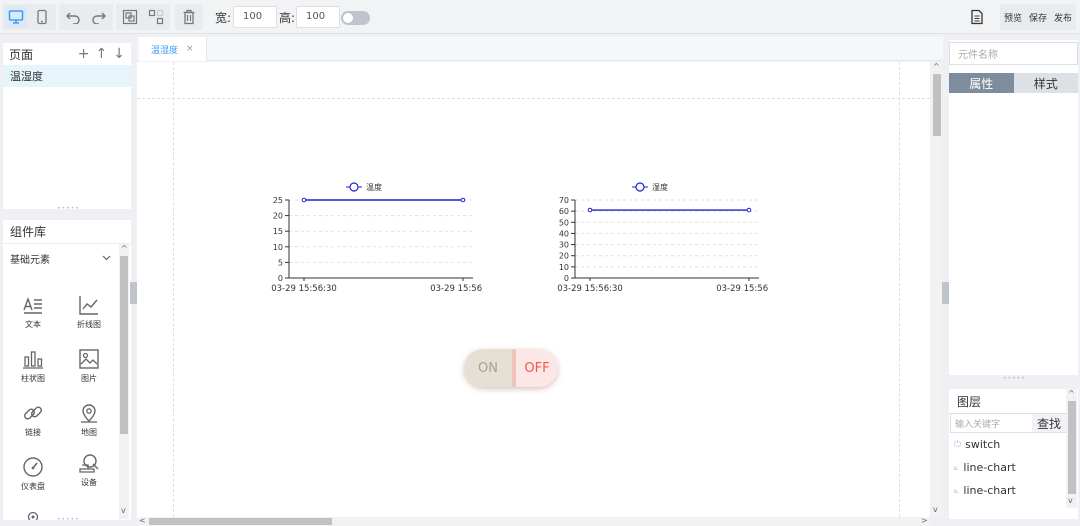  Describe the element at coordinates (533, 521) in the screenshot. I see `canvas-horizontal-scrollbar: < >` at that location.